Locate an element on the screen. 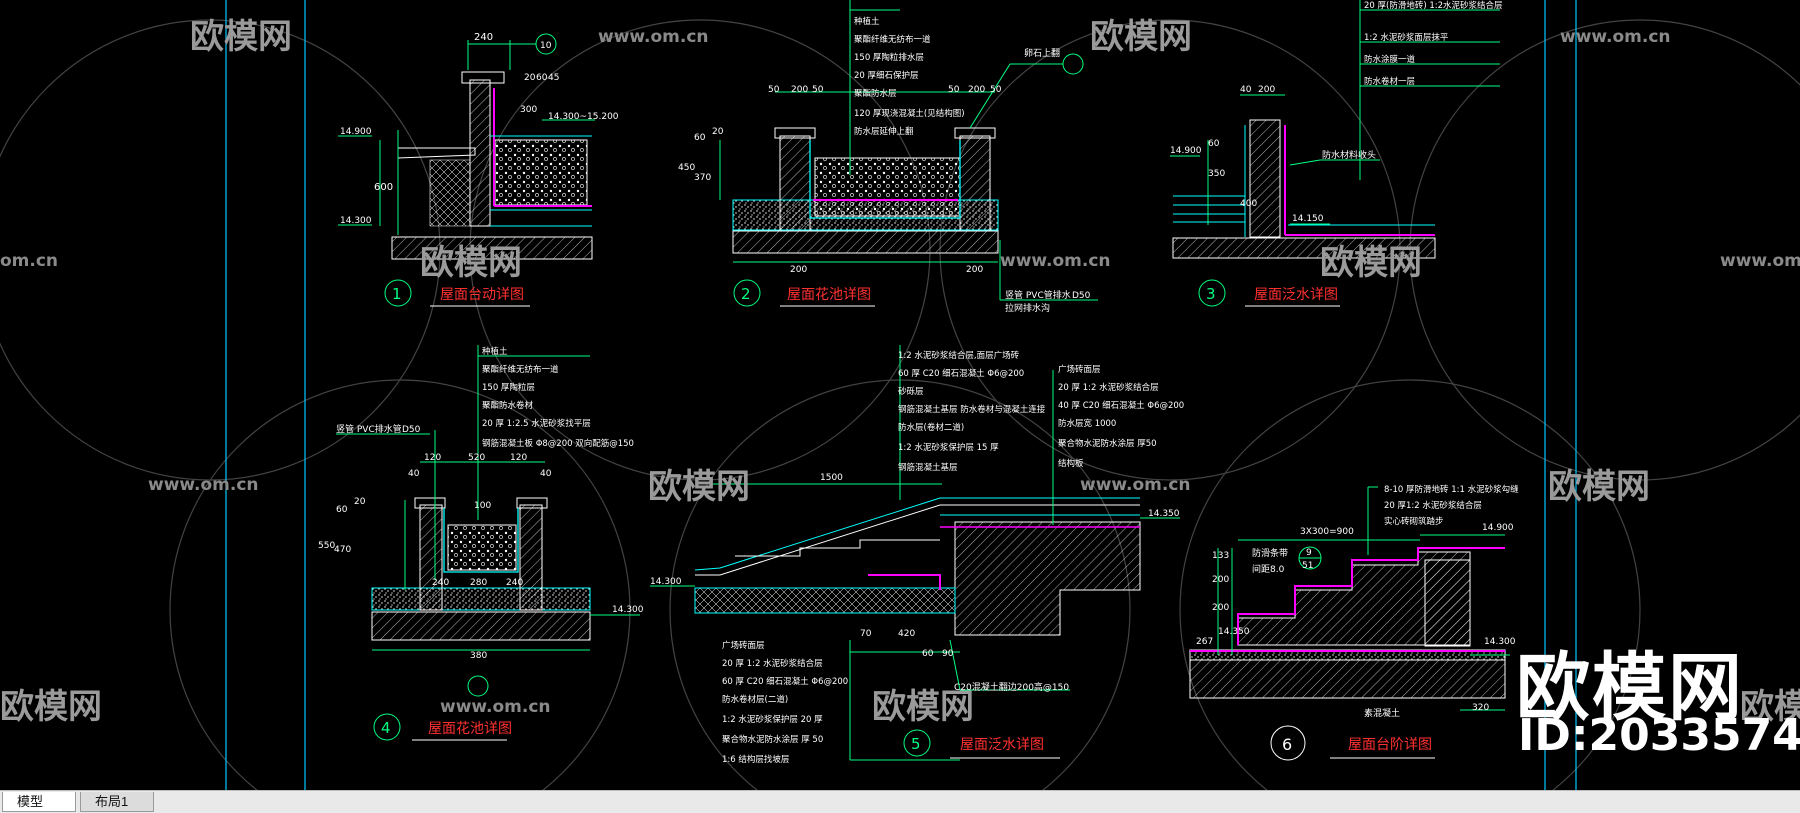  detail-3-title: 屋面泛水详图 is located at coordinates (1296, 295).